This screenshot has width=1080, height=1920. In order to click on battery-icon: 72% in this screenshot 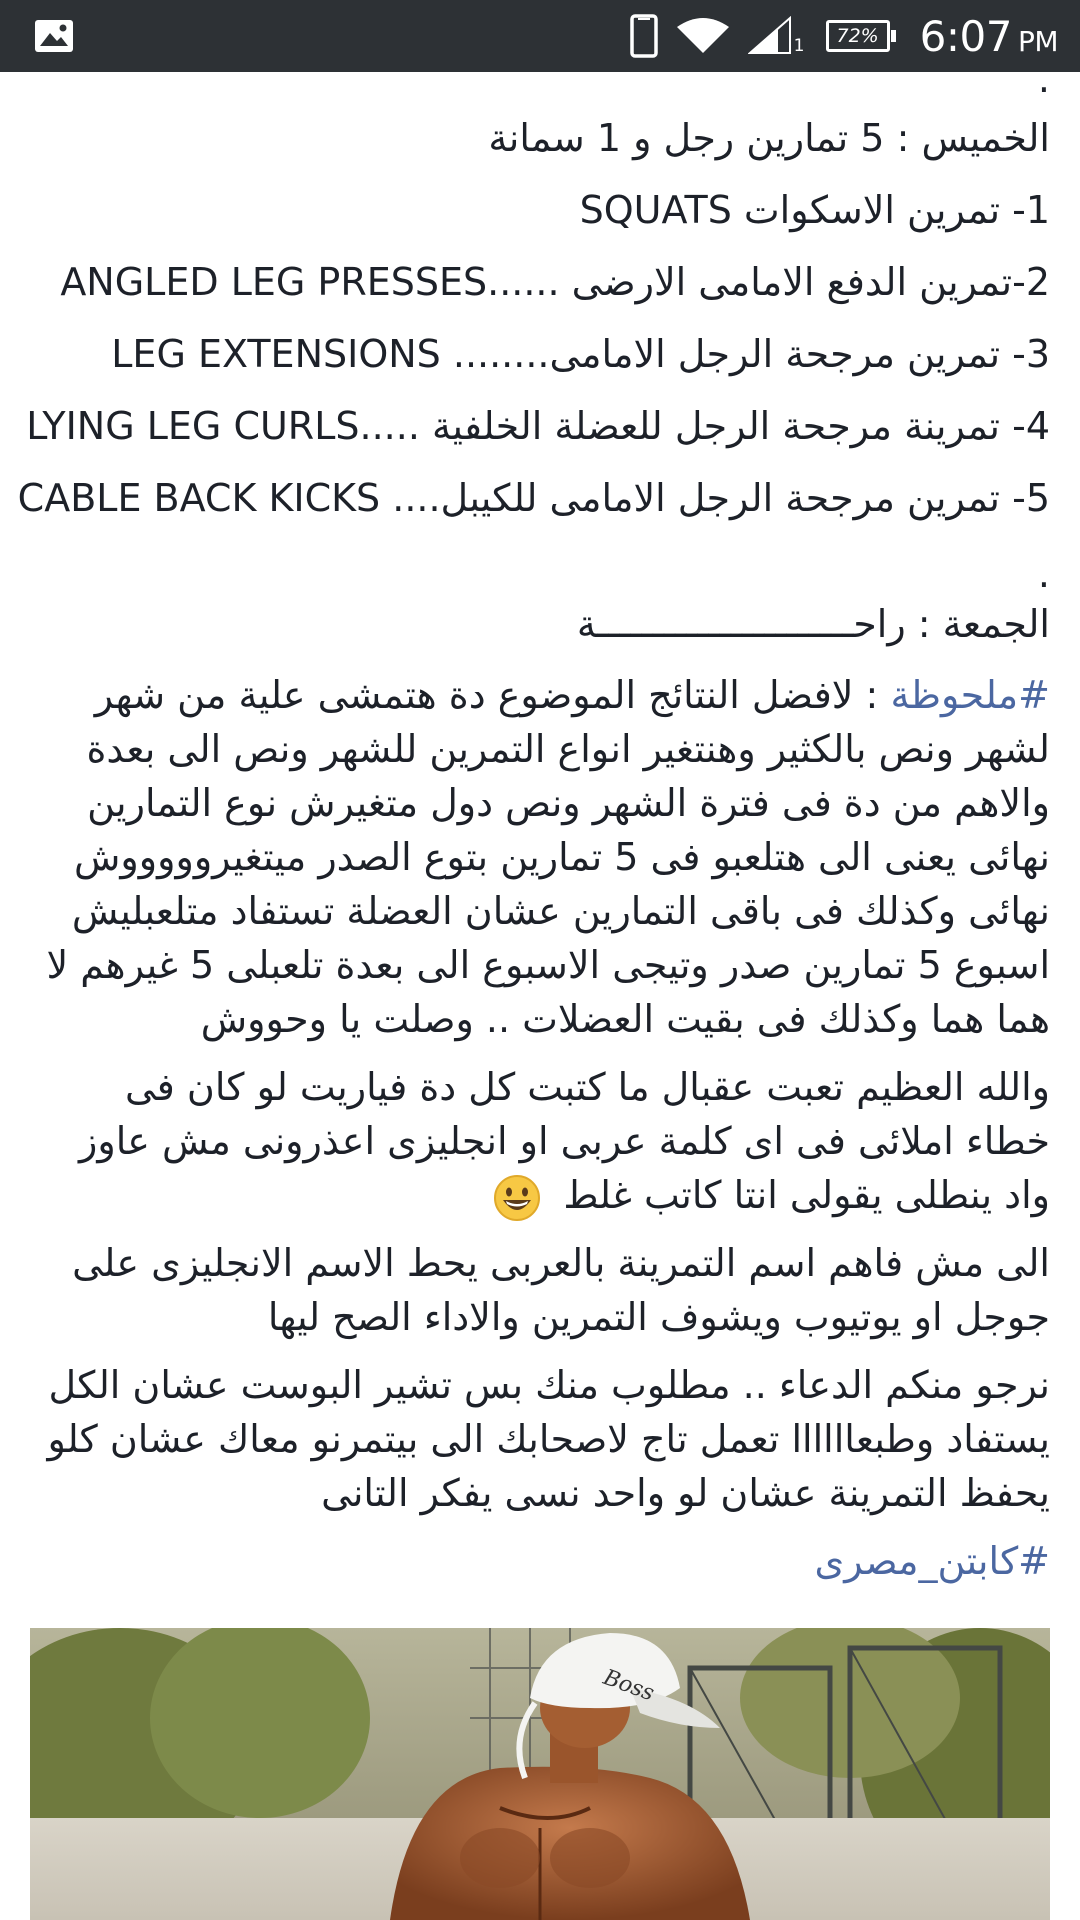, I will do `click(860, 36)`.